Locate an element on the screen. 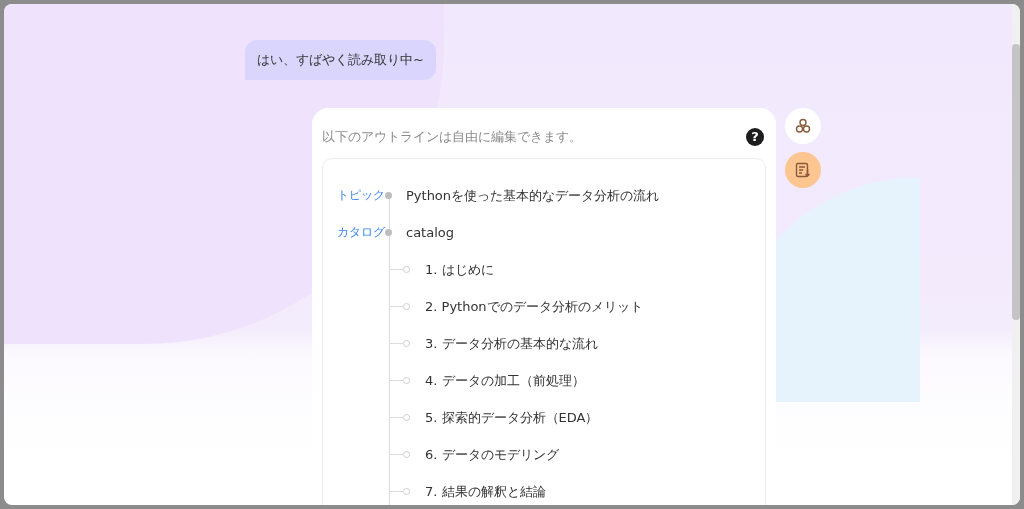  catalog-item: 7. 結果の解釈と結論 is located at coordinates (485, 491).